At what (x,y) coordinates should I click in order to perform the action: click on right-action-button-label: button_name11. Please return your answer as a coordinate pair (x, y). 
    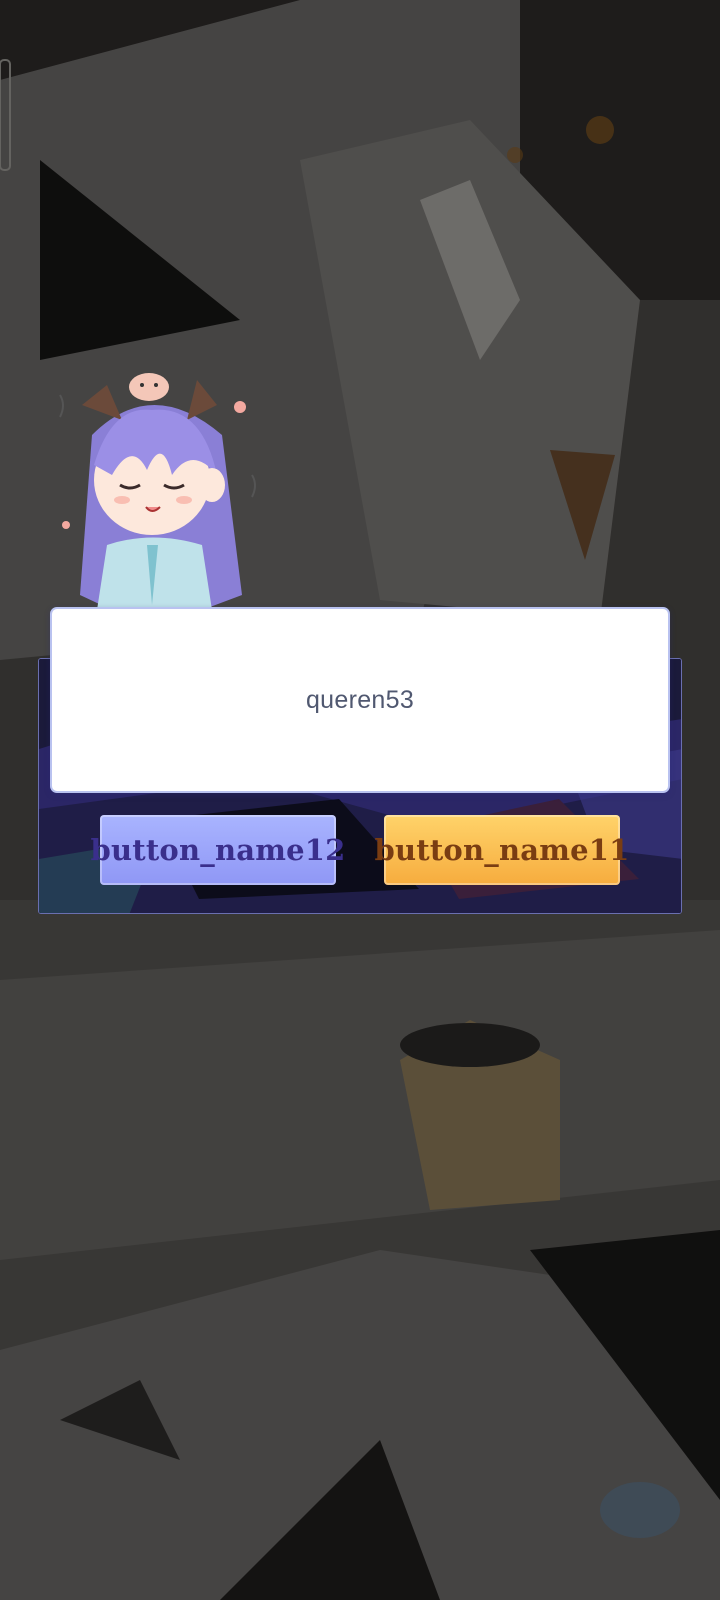
    Looking at the image, I should click on (502, 850).